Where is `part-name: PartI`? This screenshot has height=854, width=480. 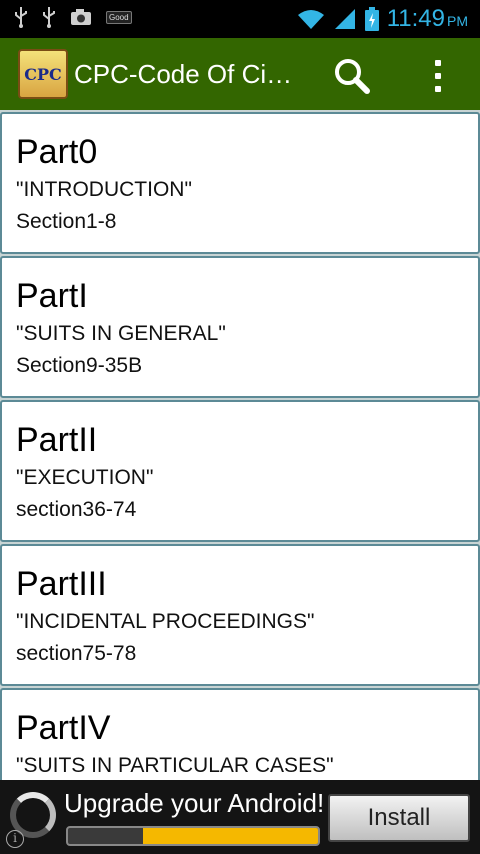
part-name: PartI is located at coordinates (52, 296).